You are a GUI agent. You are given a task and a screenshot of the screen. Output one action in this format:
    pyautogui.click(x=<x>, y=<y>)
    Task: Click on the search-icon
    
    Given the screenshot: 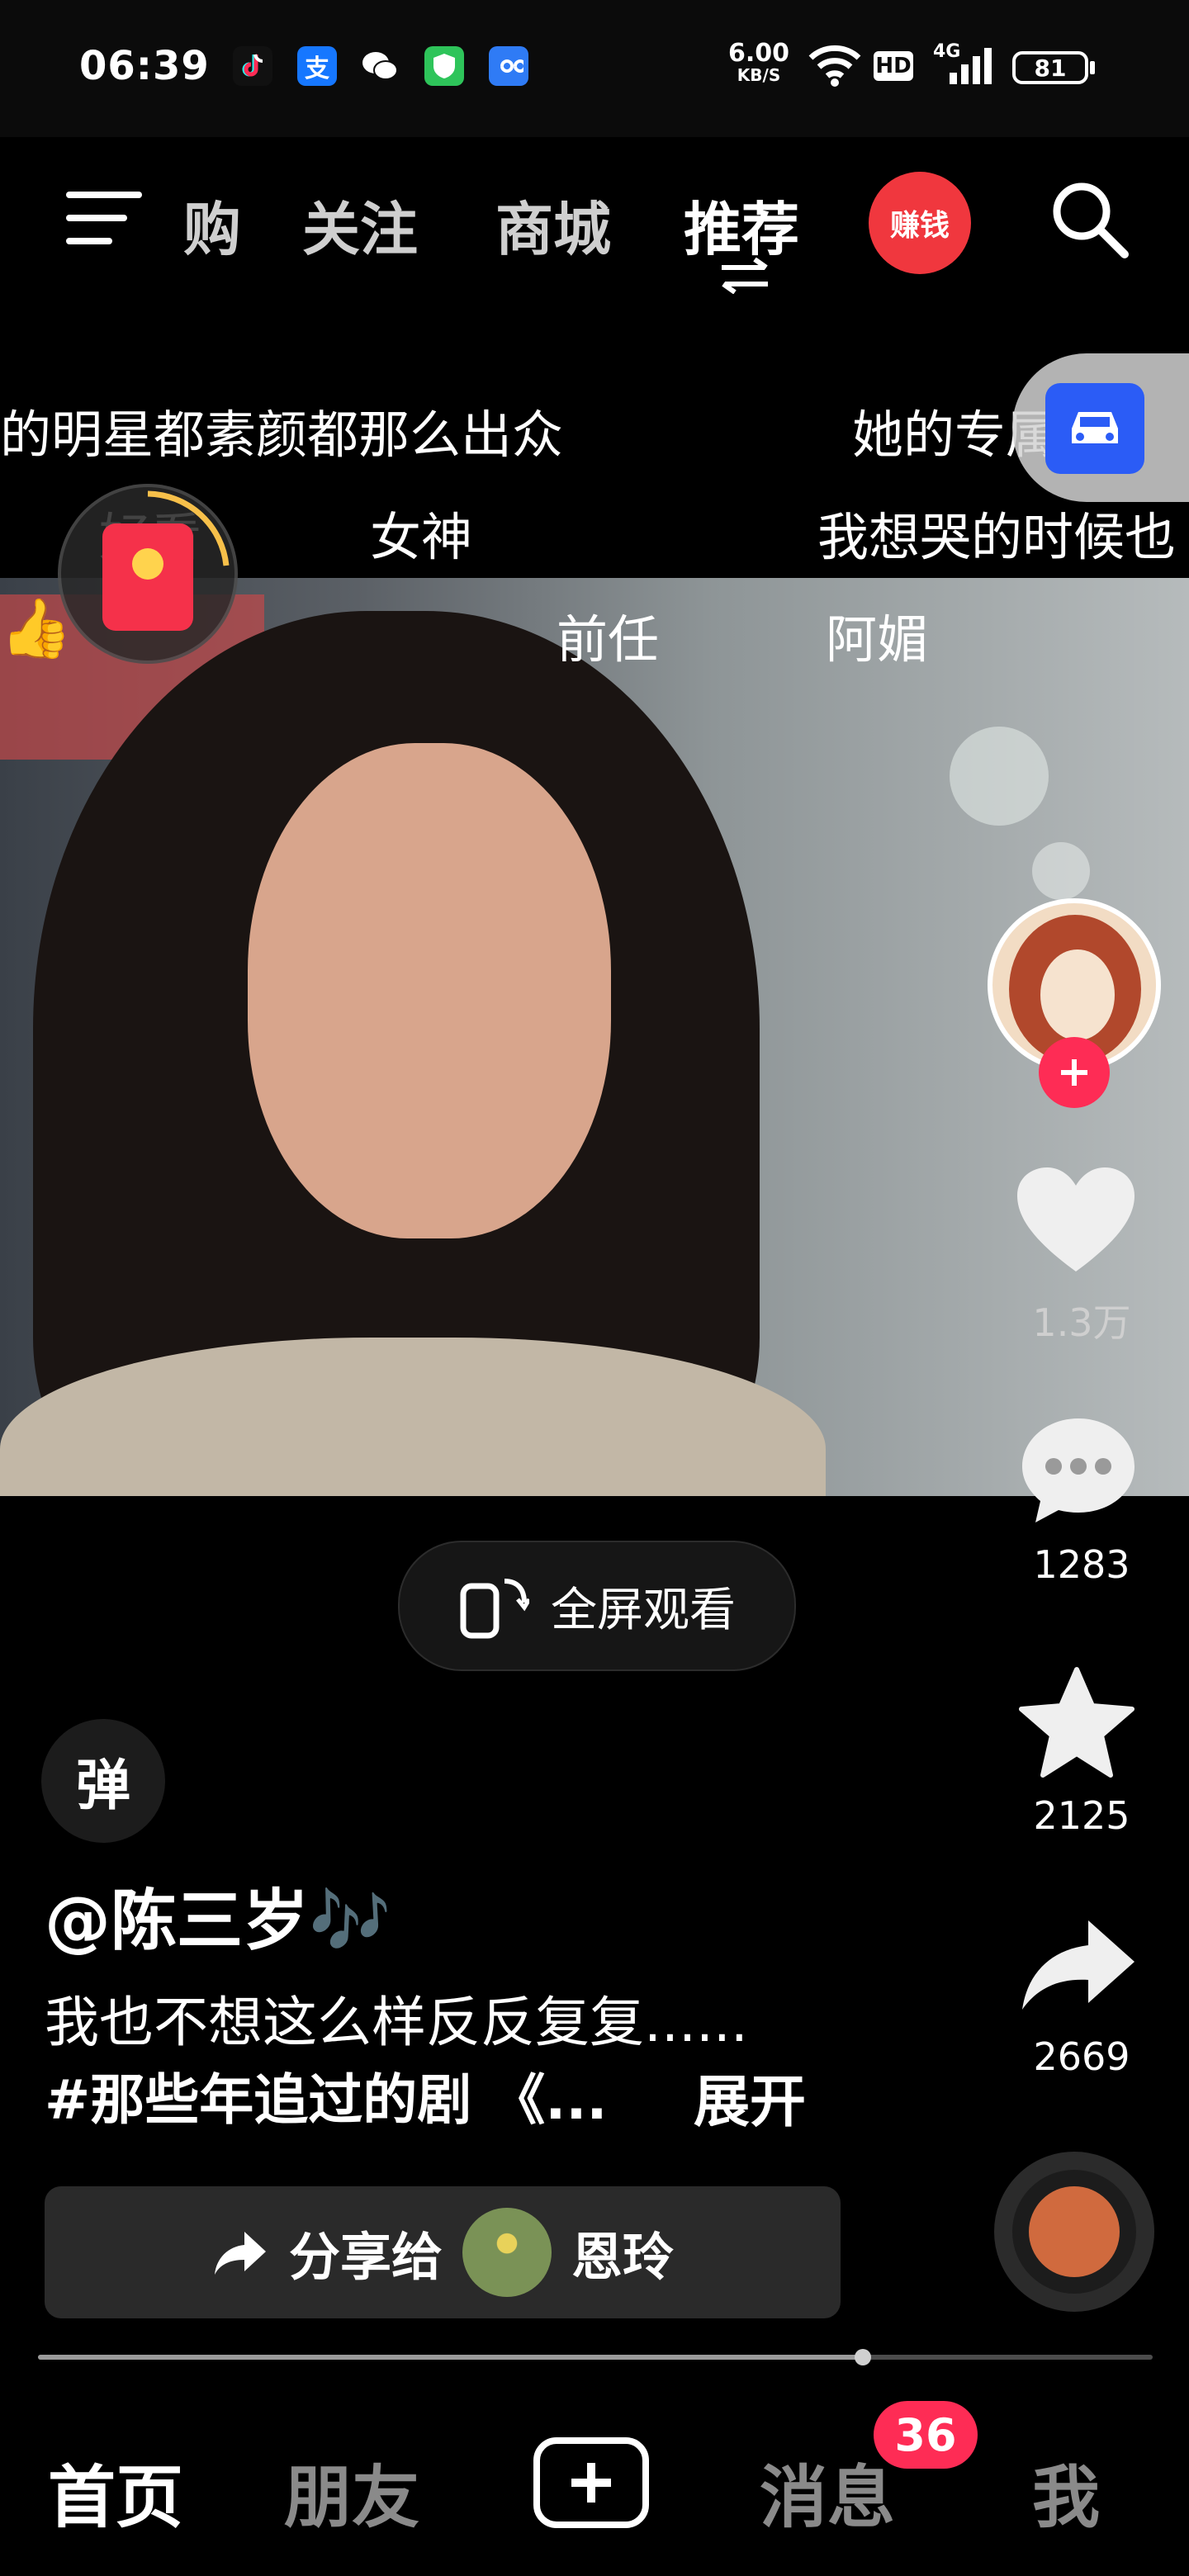 What is the action you would take?
    pyautogui.click(x=1090, y=221)
    